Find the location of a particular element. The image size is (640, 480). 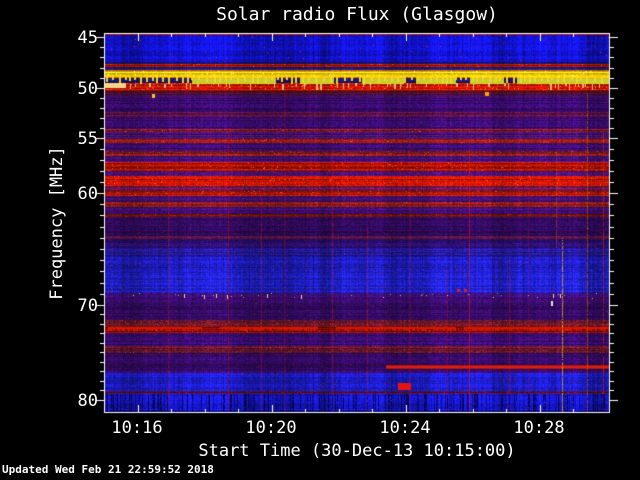

y-axis-label: Frequency [MHz] is located at coordinates (57, 223).